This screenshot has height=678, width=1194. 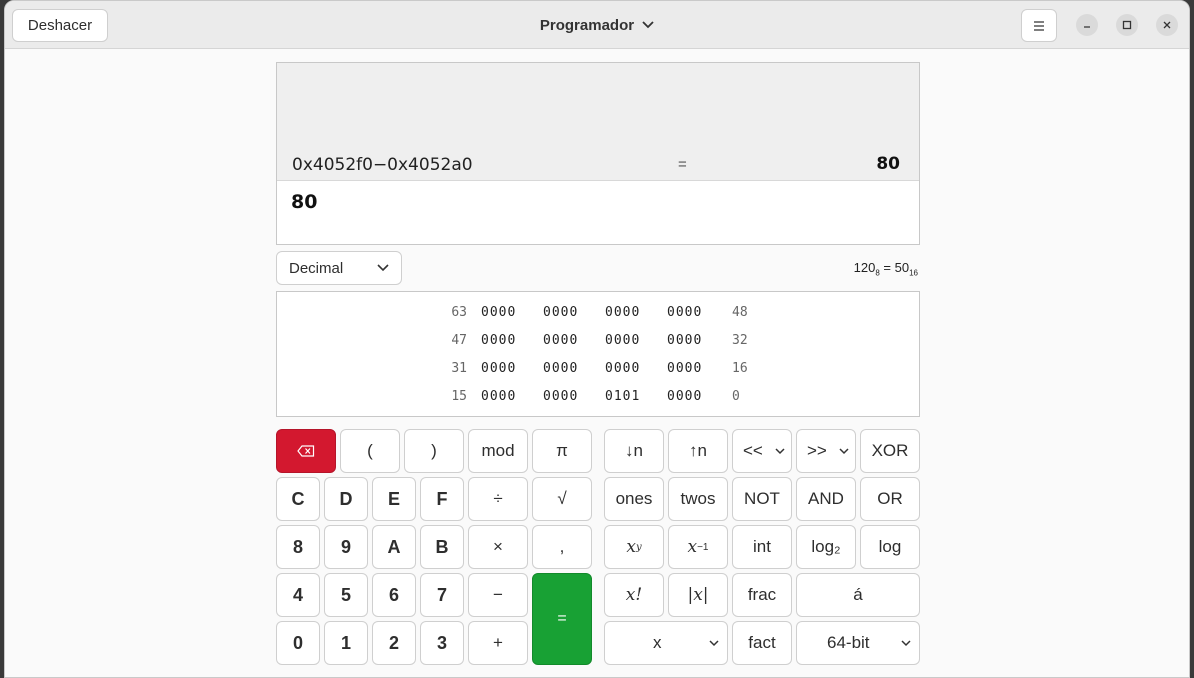 I want to click on digit-3-button: 3, so click(x=442, y=643).